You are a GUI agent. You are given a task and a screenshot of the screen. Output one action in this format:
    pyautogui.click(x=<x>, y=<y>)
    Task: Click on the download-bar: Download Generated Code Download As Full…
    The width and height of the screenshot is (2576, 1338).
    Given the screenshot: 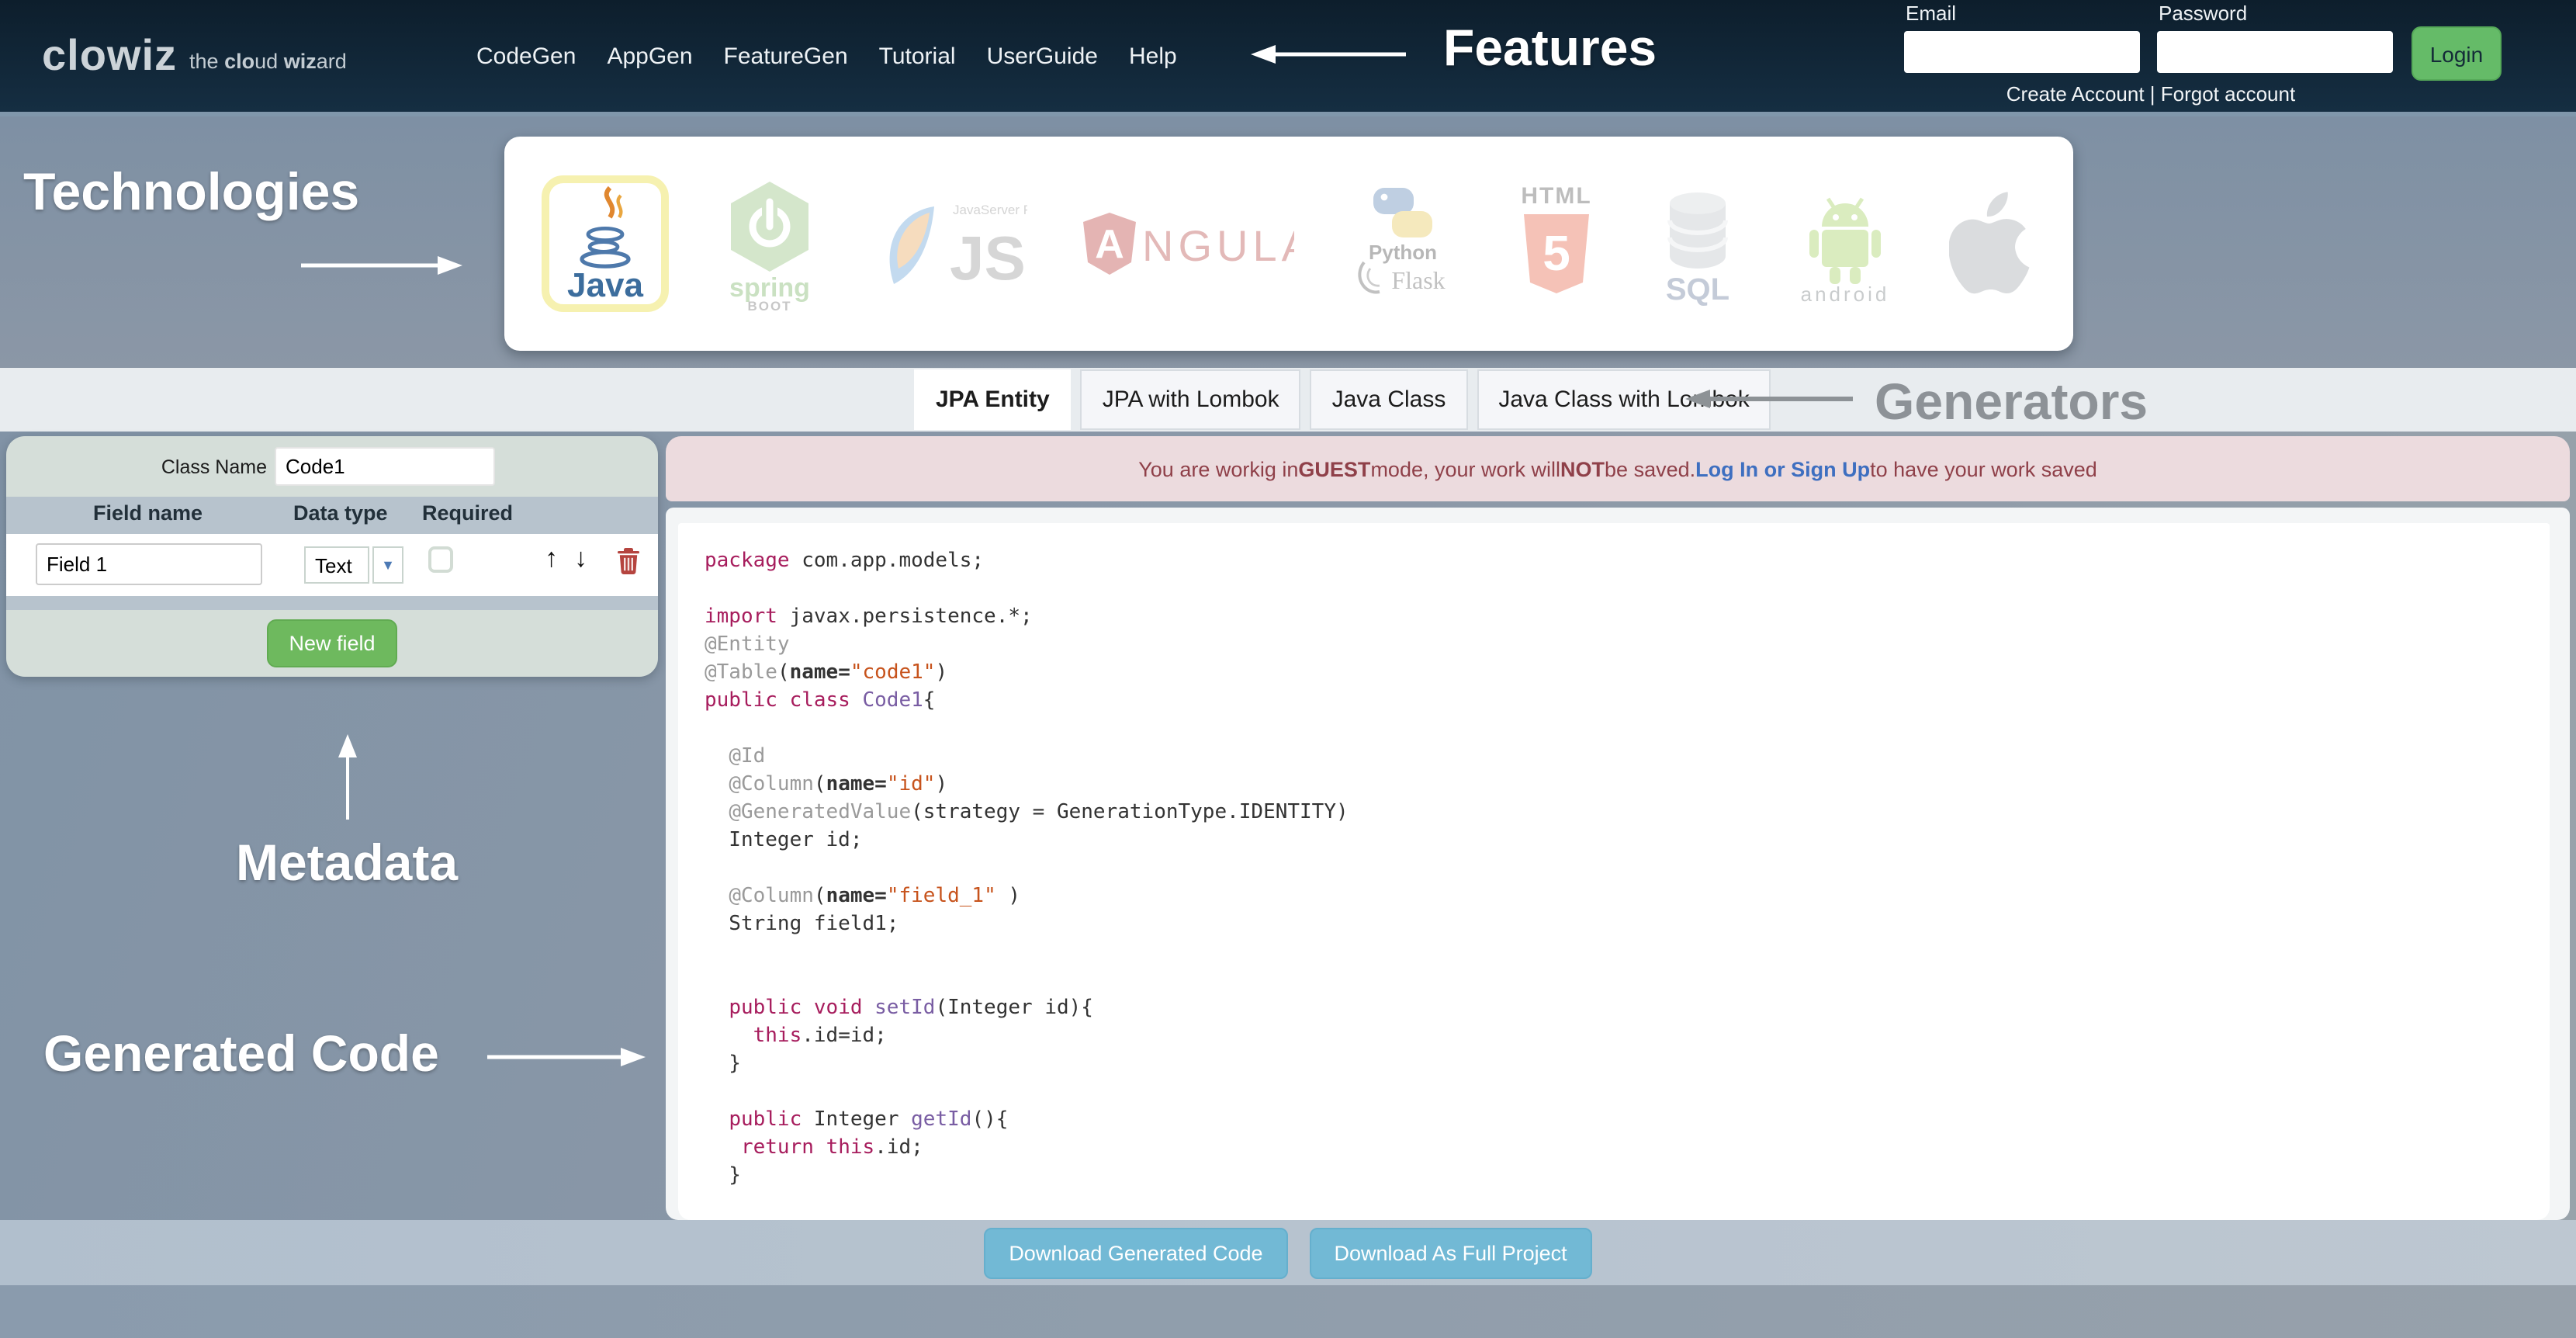 What is the action you would take?
    pyautogui.click(x=1288, y=1252)
    